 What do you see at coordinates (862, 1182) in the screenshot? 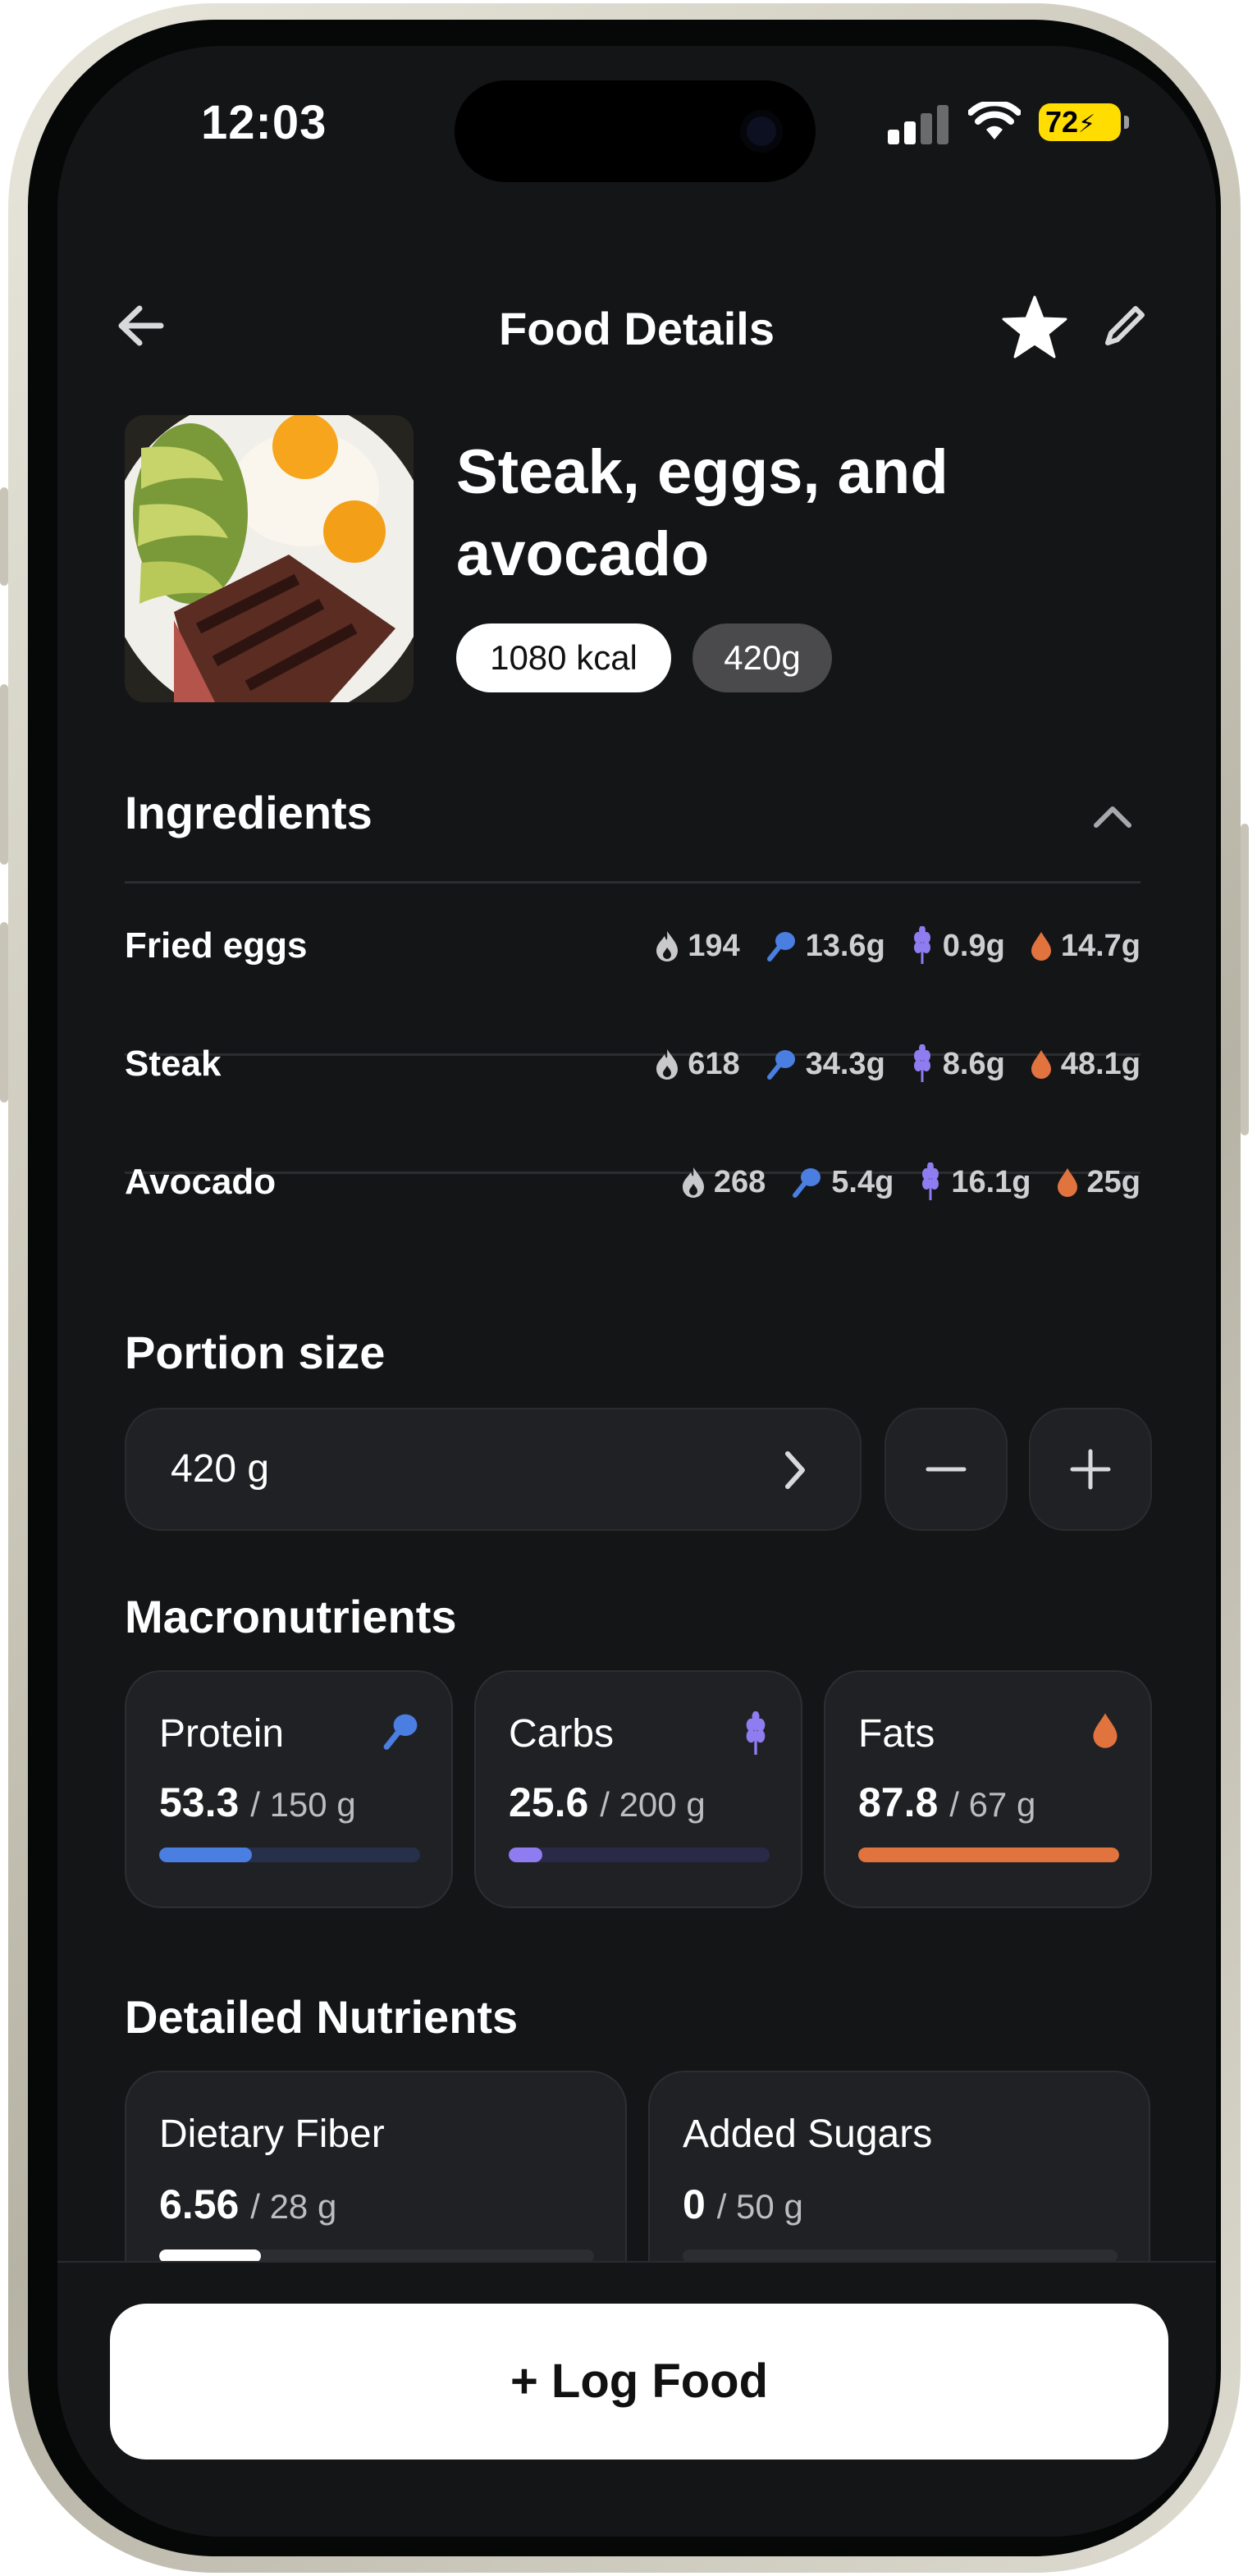
I see `ingredient-protein: 5.4g` at bounding box center [862, 1182].